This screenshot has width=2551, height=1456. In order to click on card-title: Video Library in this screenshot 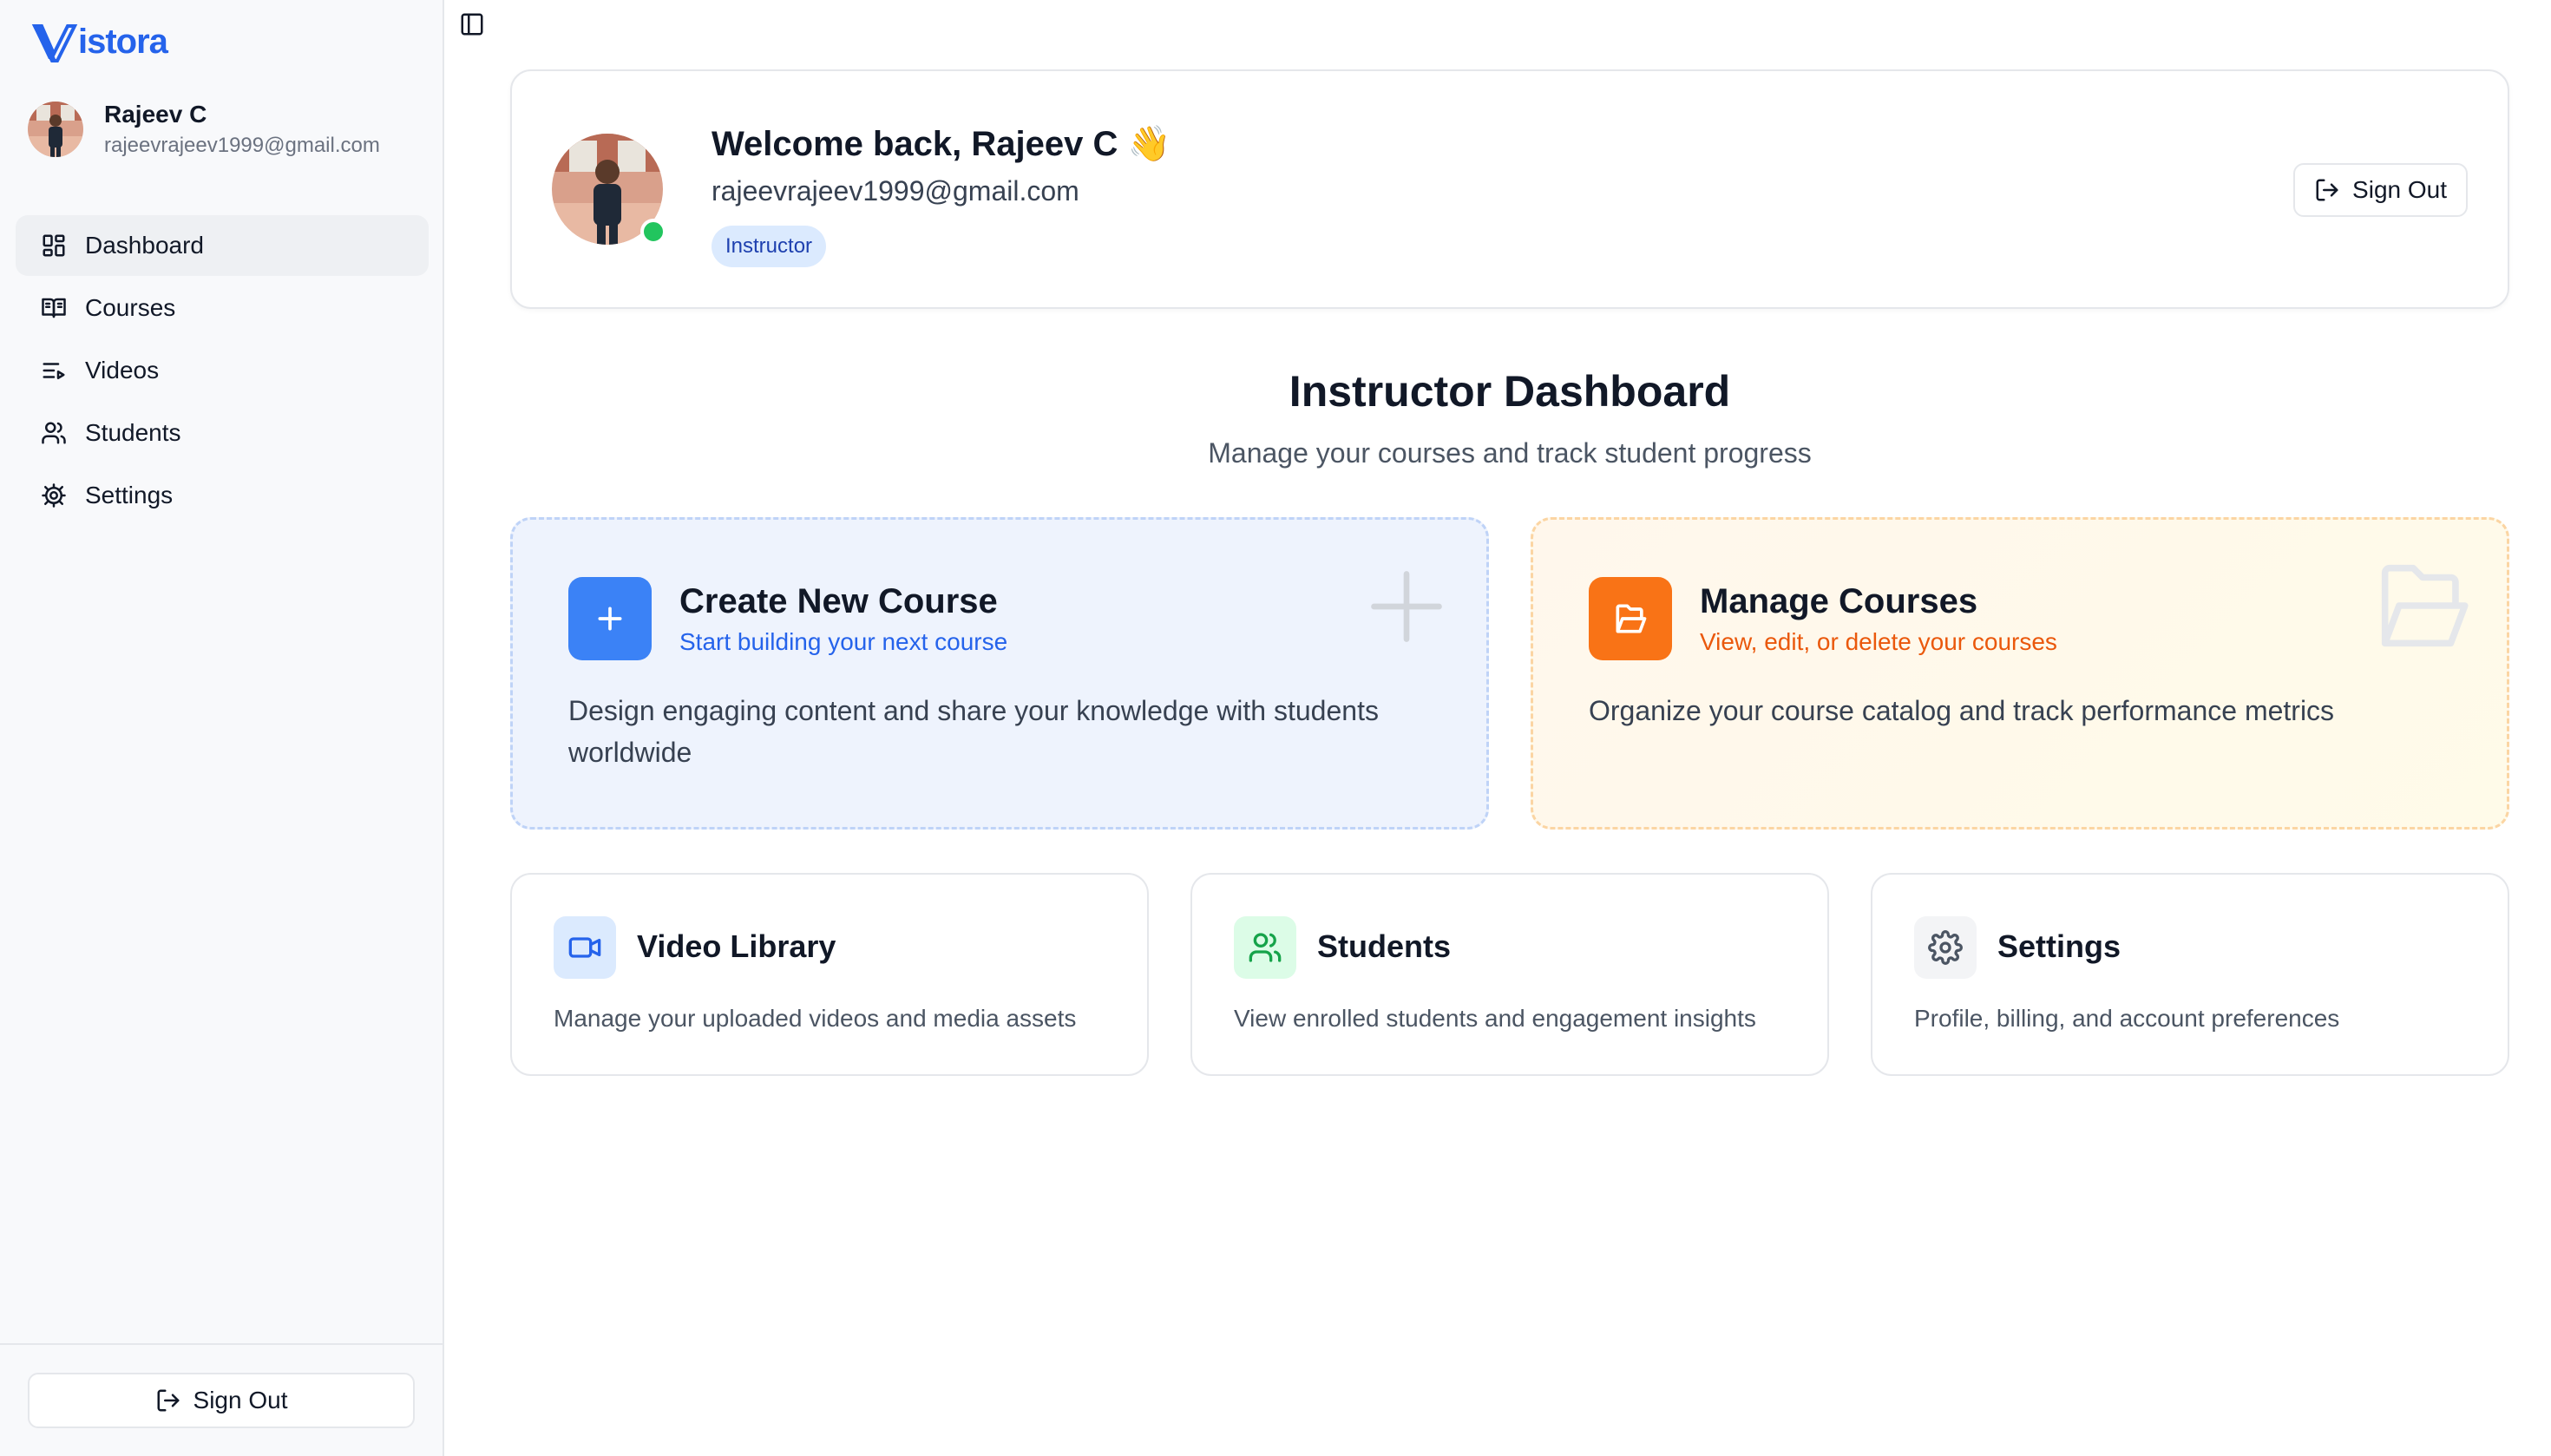, I will do `click(736, 946)`.